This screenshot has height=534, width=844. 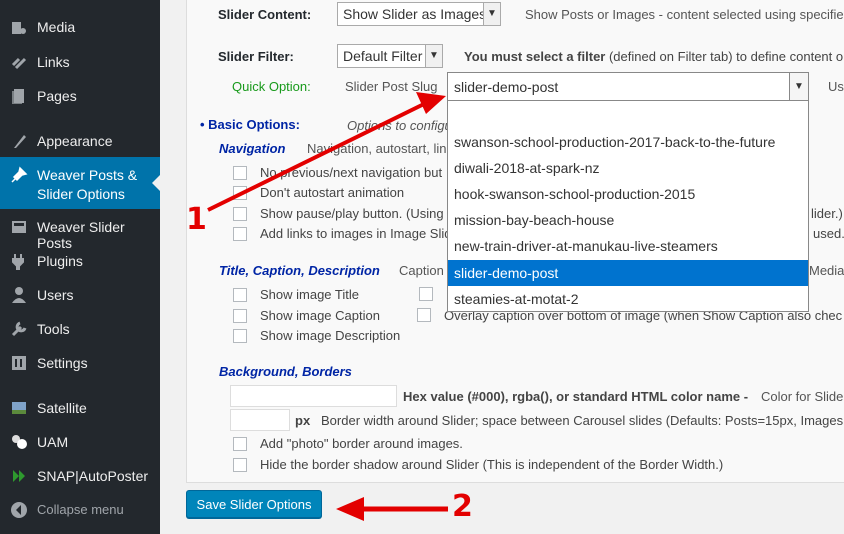 I want to click on sidebar-item-weaver-posts-slider-options: Weaver Posts & Slider Options, so click(x=80, y=183).